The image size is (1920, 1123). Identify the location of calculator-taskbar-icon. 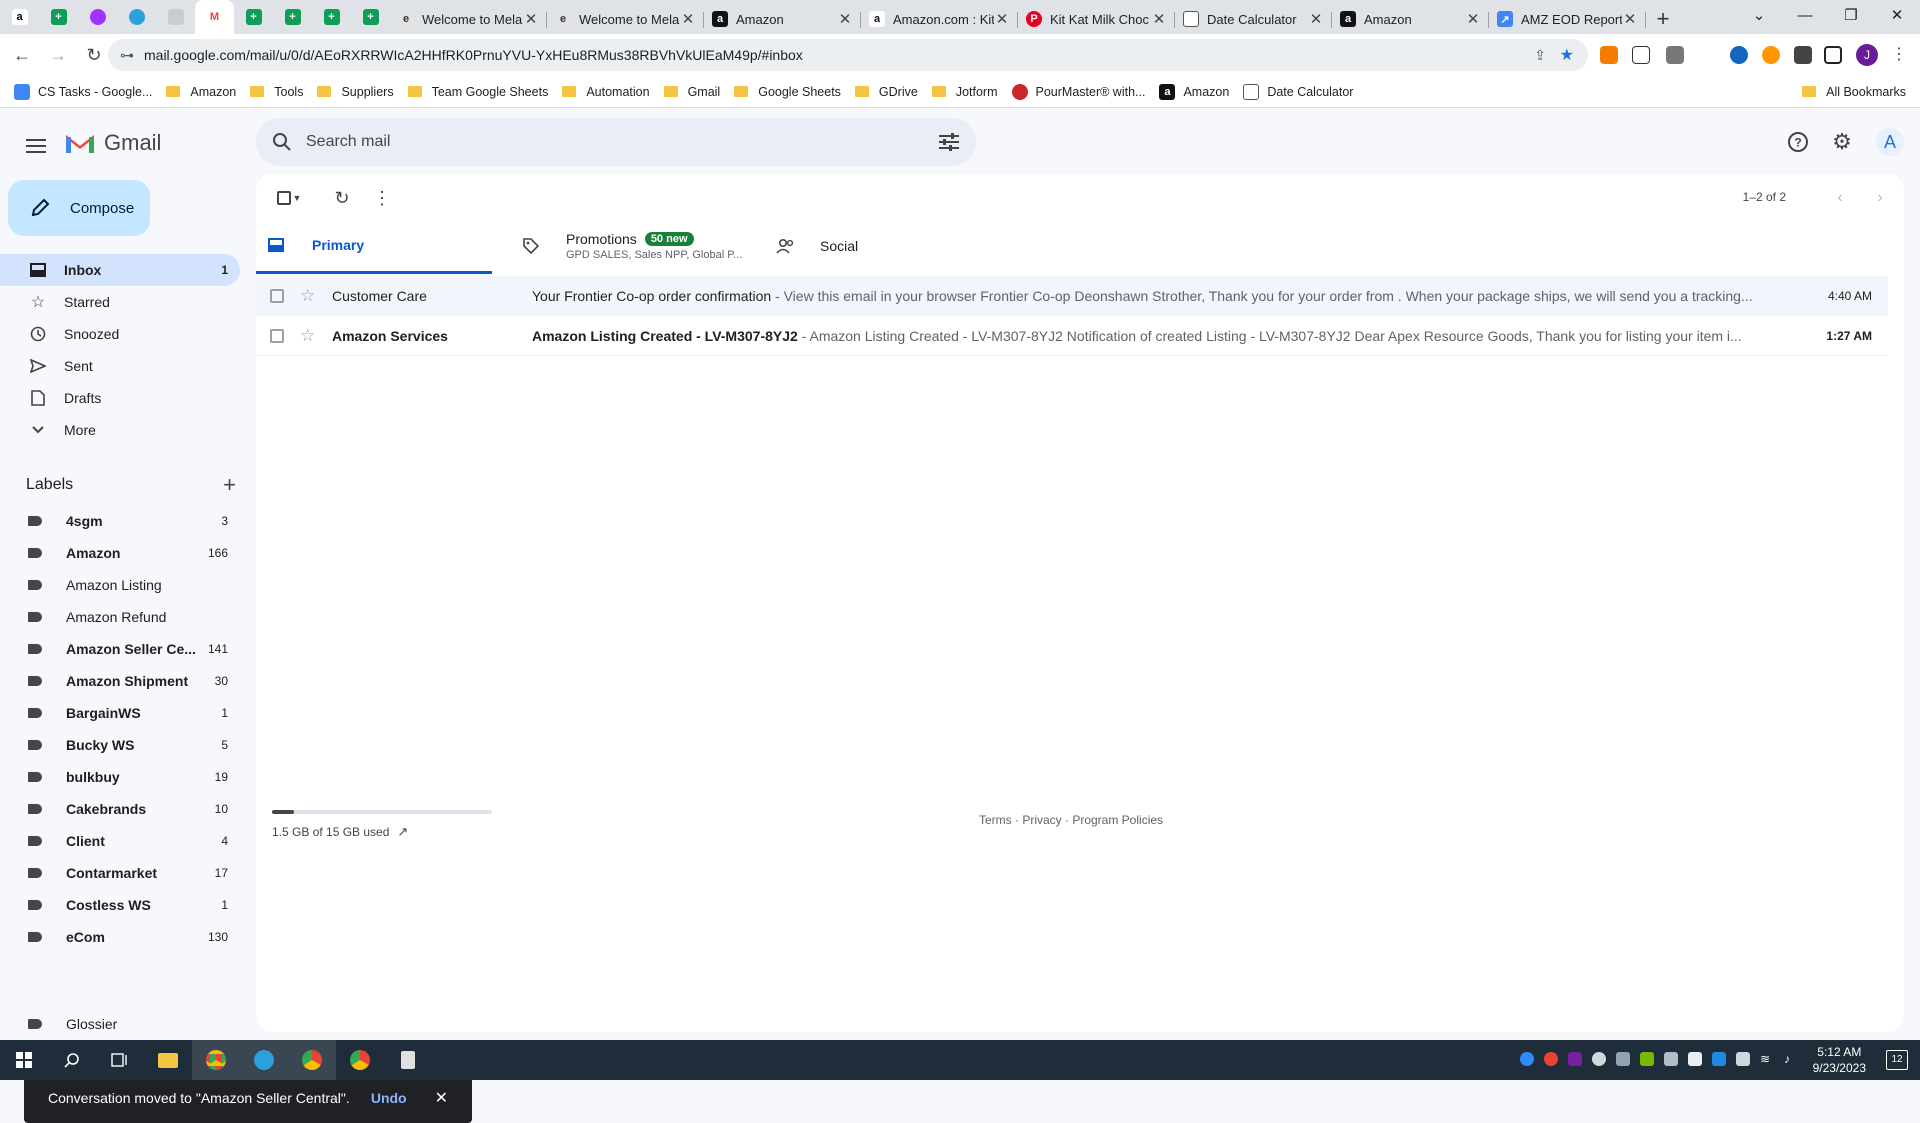
(408, 1060).